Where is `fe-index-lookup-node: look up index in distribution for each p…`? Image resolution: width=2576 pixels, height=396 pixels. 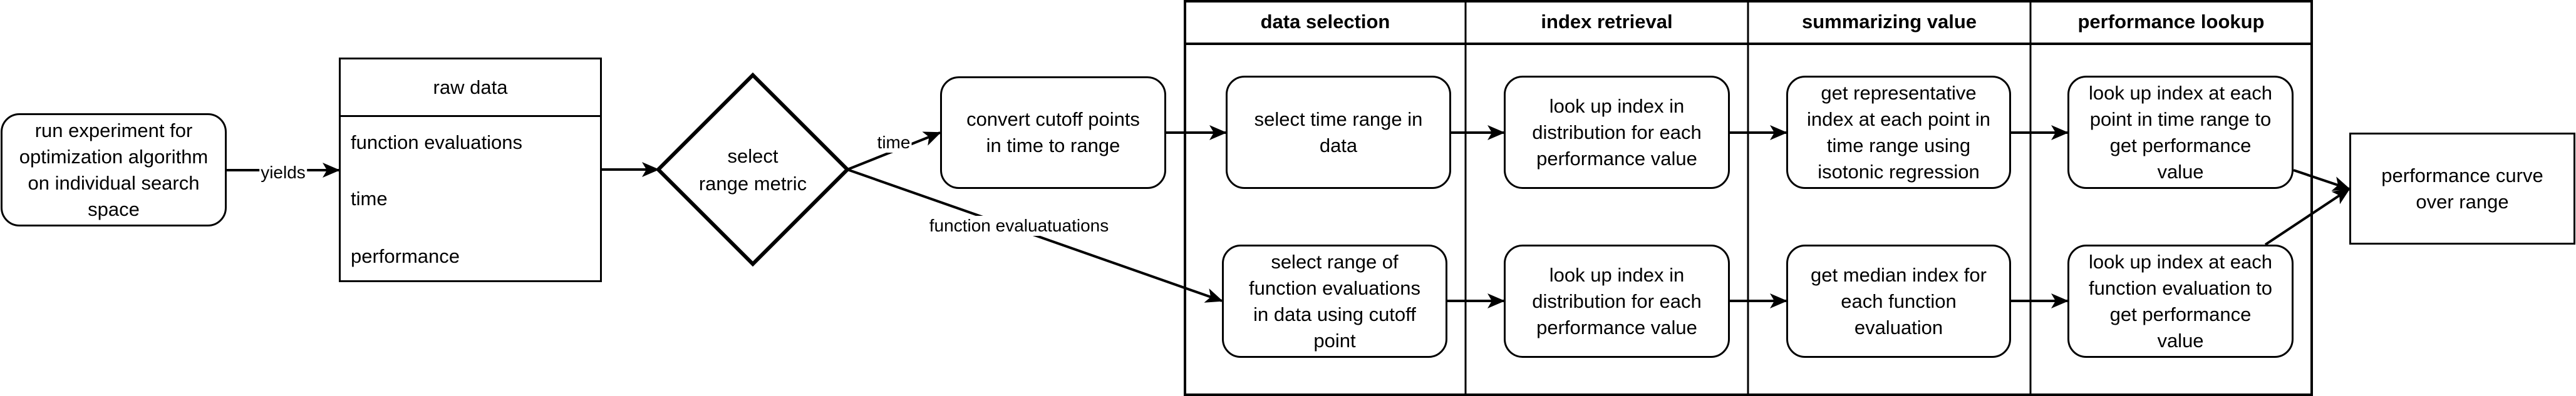 fe-index-lookup-node: look up index in distribution for each p… is located at coordinates (1617, 301).